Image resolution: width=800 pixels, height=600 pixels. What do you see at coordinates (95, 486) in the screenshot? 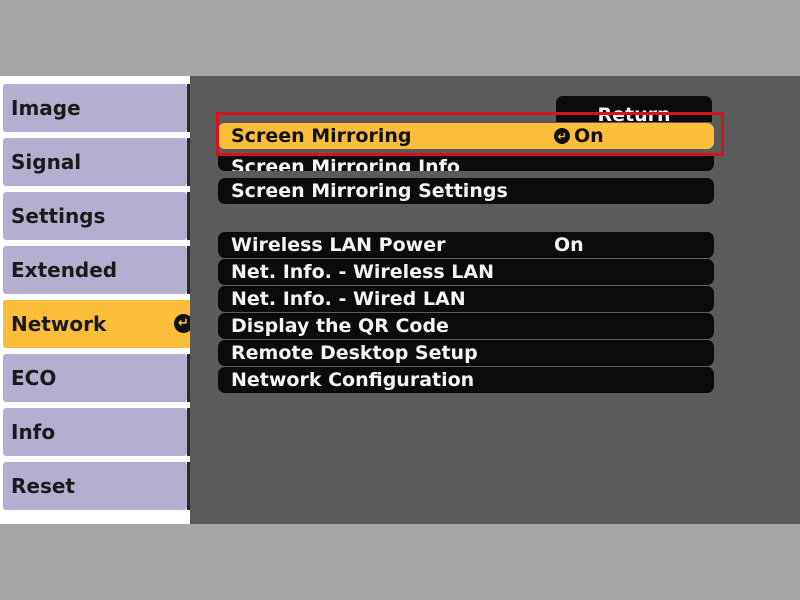
I see `sidebar-item-reset: Reset` at bounding box center [95, 486].